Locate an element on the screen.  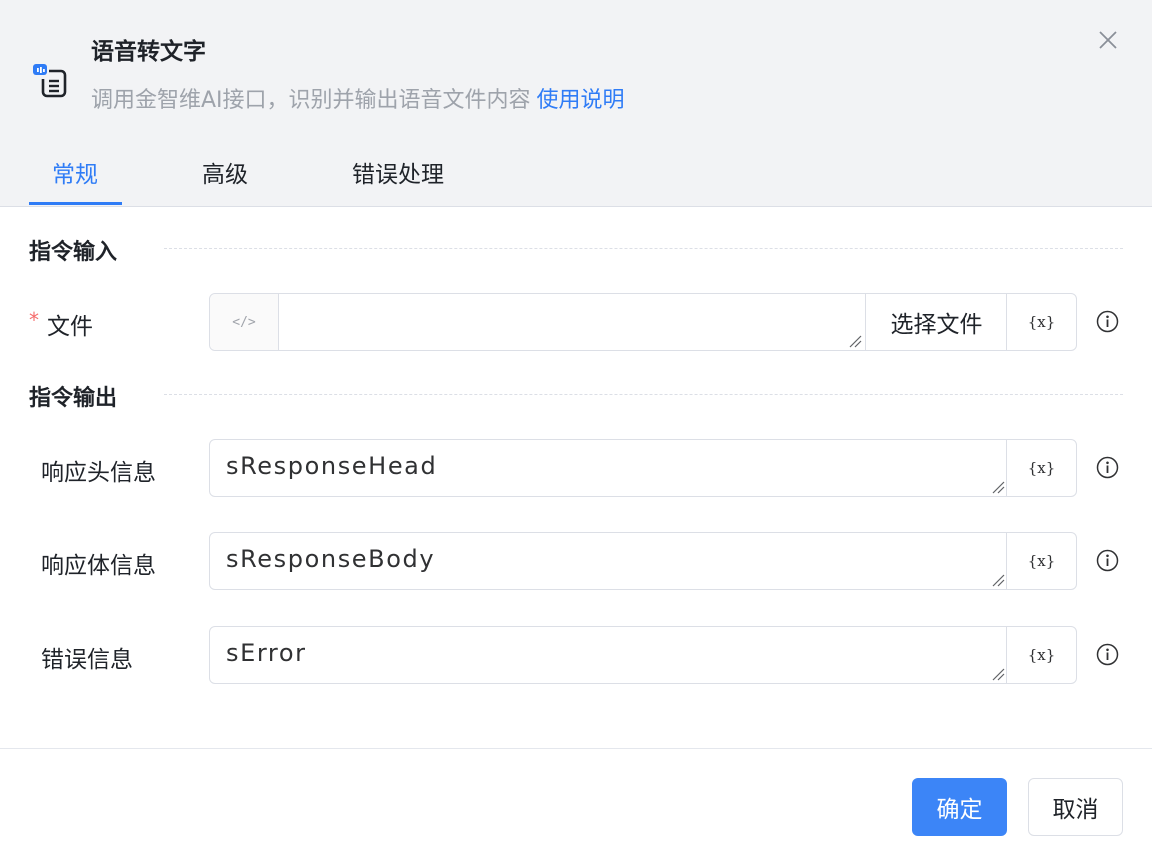
section-output-divider is located at coordinates (643, 394).